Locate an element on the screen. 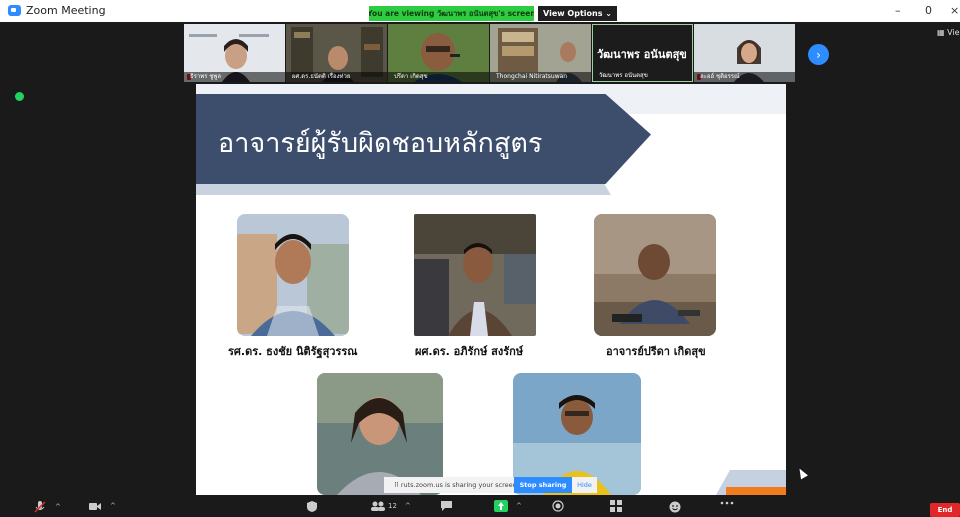  app-title: Zoom Meeting is located at coordinates (57, 10).